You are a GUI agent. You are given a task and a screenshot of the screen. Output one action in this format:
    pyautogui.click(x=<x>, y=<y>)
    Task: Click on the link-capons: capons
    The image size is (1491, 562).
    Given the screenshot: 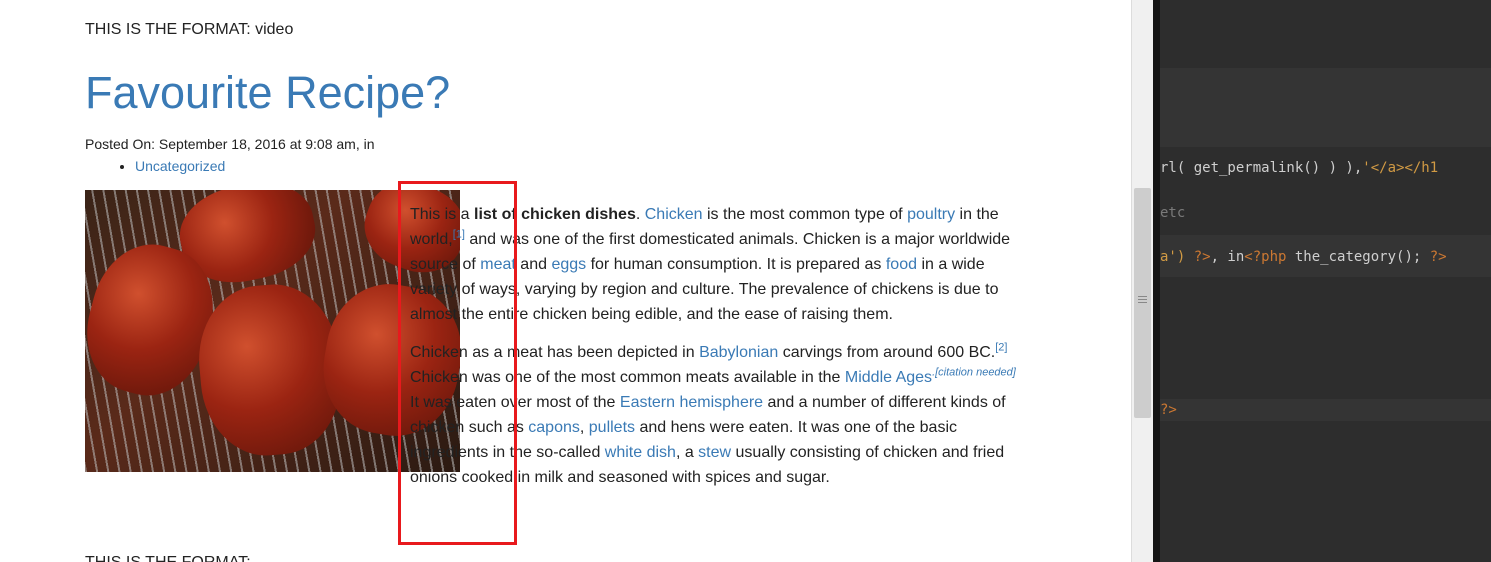 What is the action you would take?
    pyautogui.click(x=554, y=427)
    